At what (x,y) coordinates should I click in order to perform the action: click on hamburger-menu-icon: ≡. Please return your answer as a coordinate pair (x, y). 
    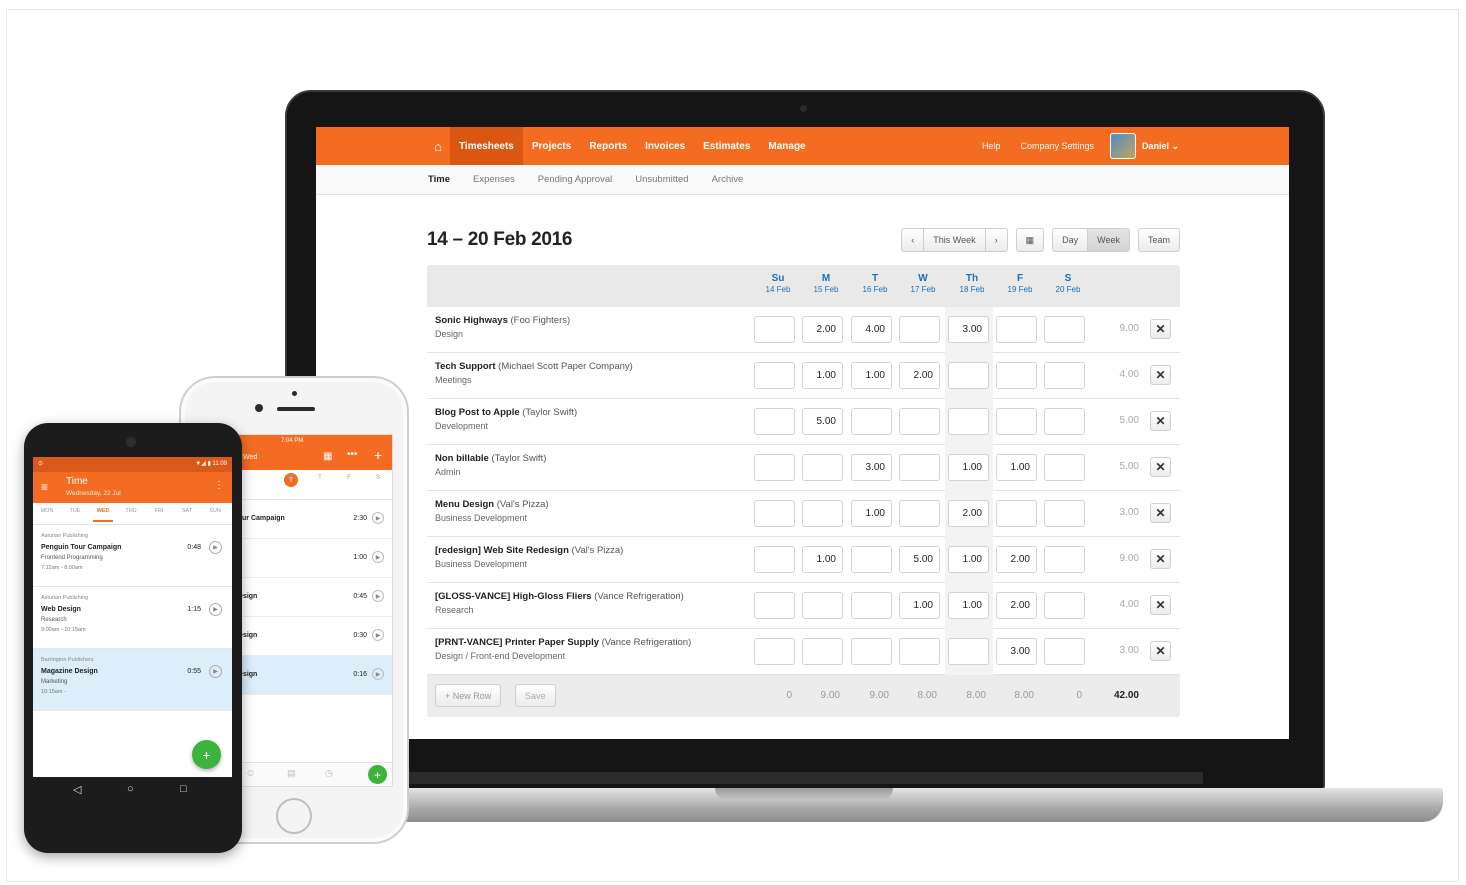
    Looking at the image, I should click on (44, 487).